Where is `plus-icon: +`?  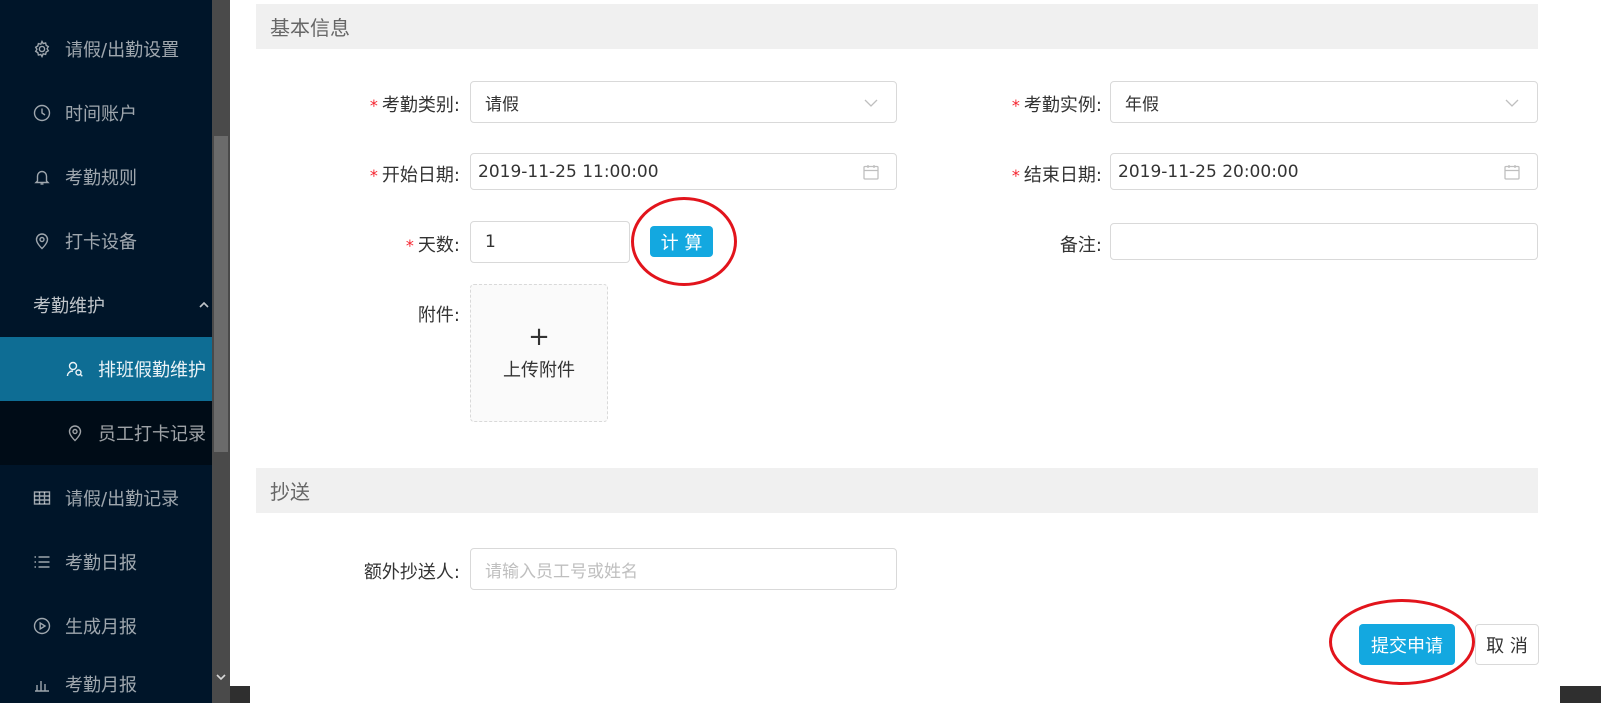 plus-icon: + is located at coordinates (539, 337).